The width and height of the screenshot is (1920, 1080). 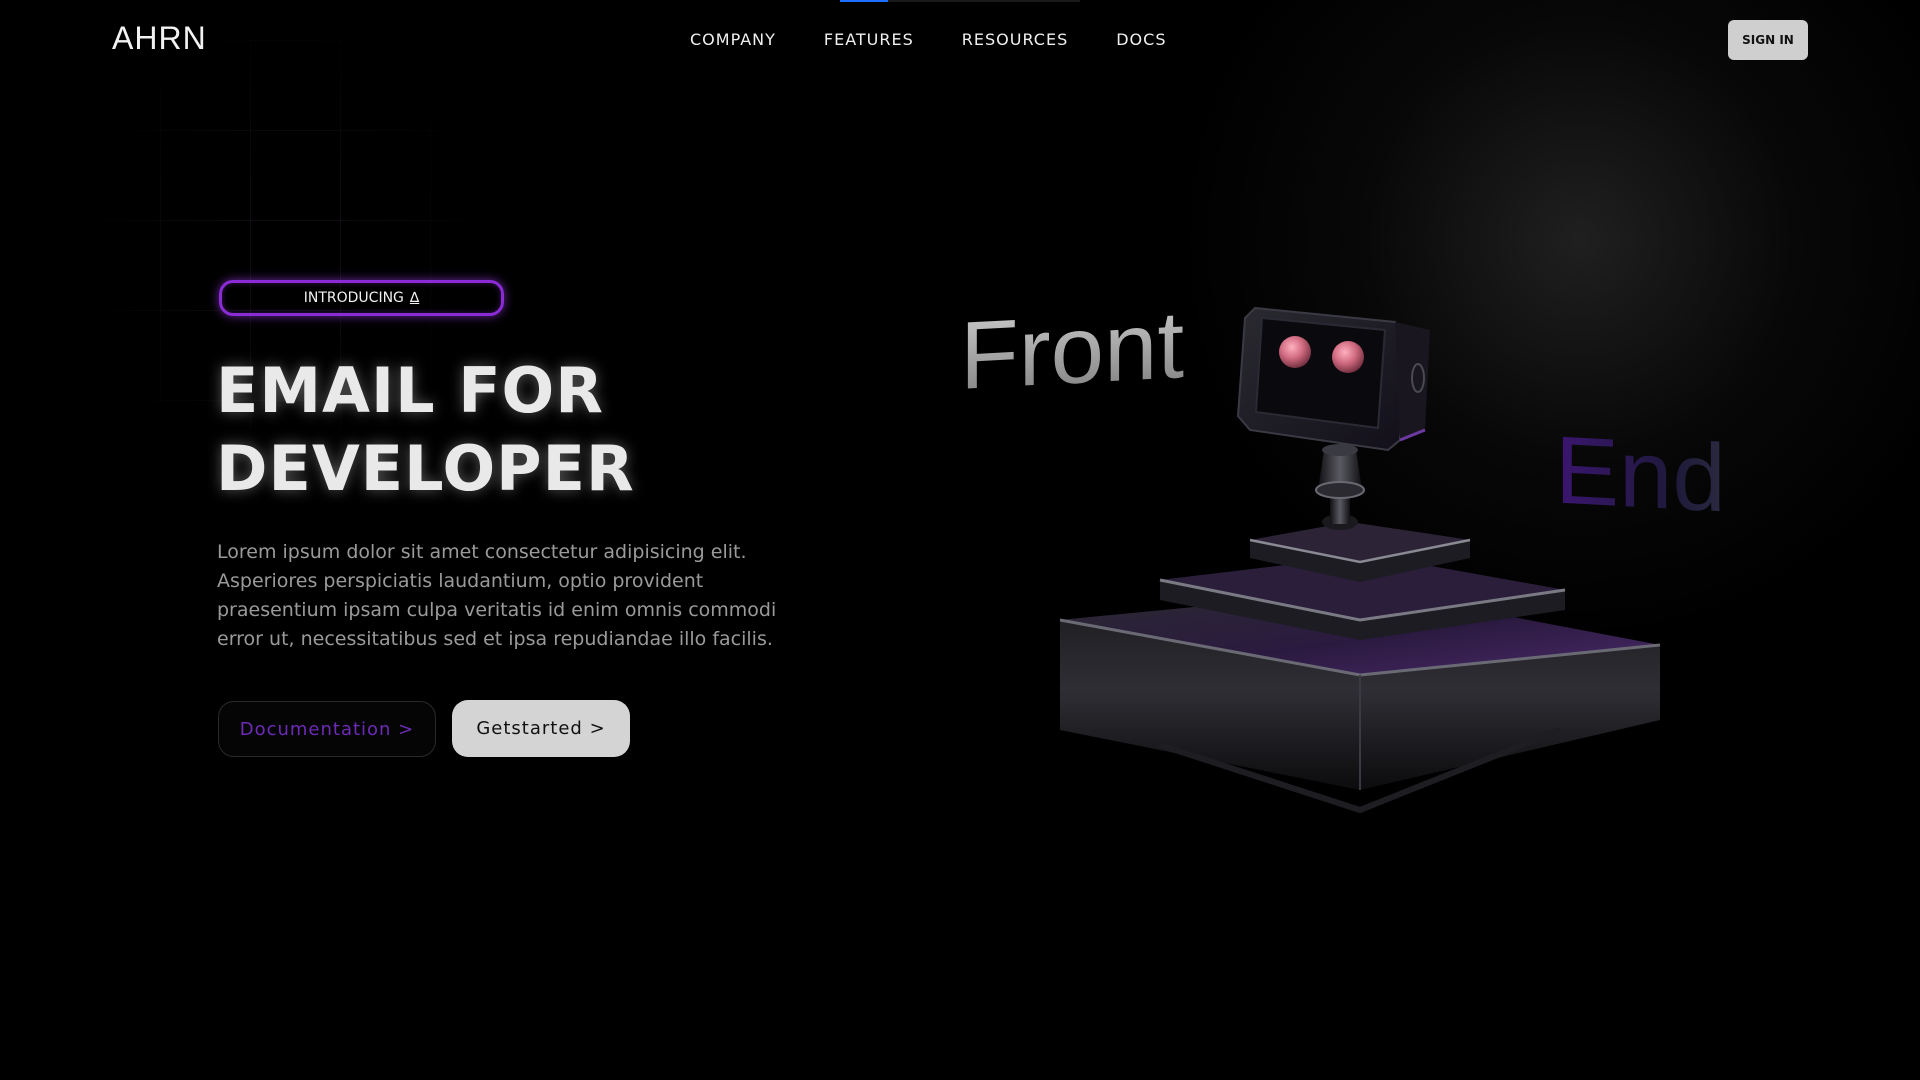 What do you see at coordinates (425, 430) in the screenshot?
I see `hero-headline: EMAIL FOR DEVELOPER` at bounding box center [425, 430].